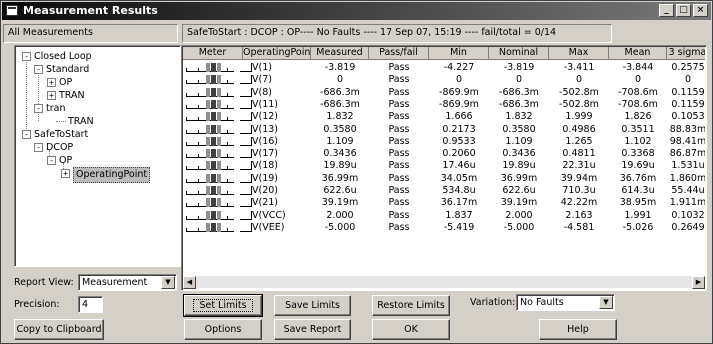  Describe the element at coordinates (700, 10) in the screenshot. I see `close-icon: ×` at that location.